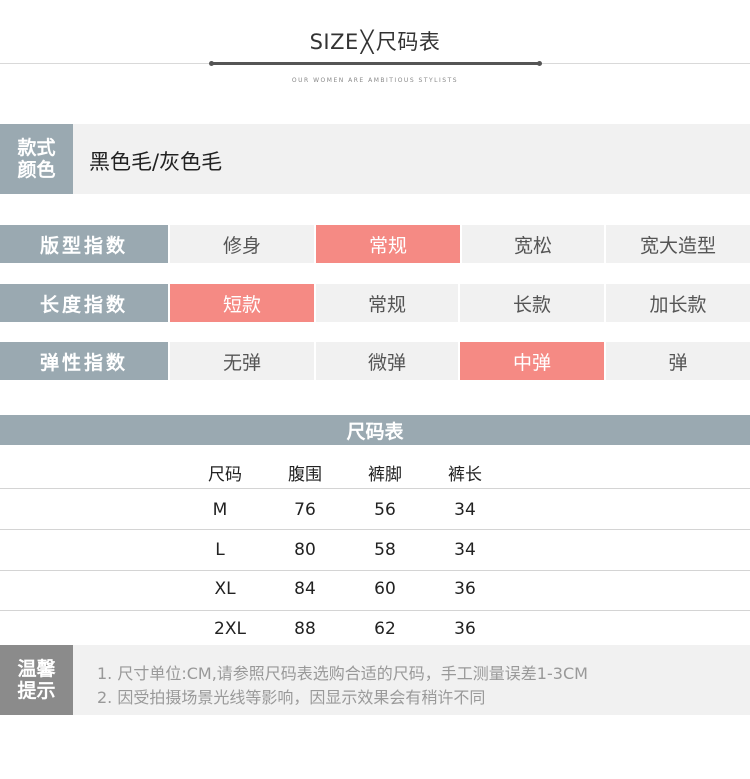 The image size is (750, 779). What do you see at coordinates (385, 550) in the screenshot?
I see `table-cell-hem: 58` at bounding box center [385, 550].